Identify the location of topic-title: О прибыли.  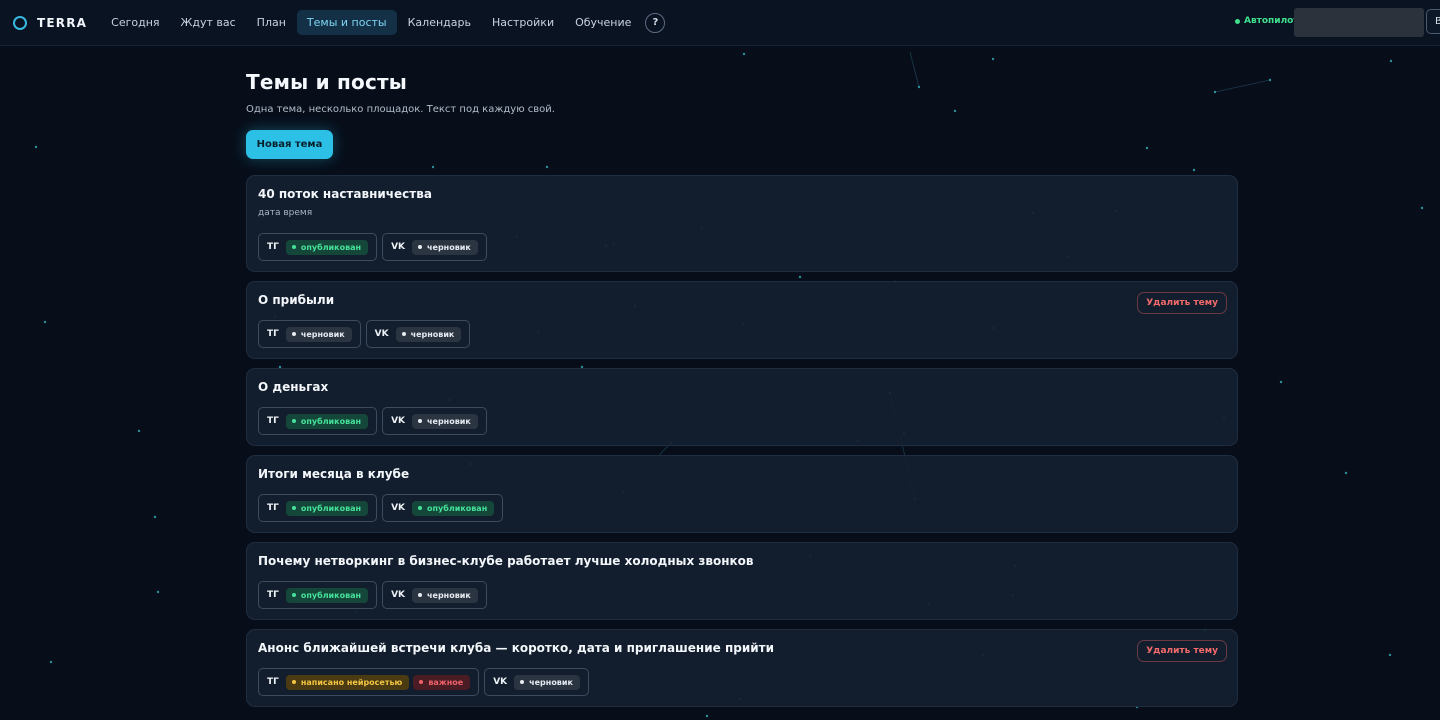
(742, 300).